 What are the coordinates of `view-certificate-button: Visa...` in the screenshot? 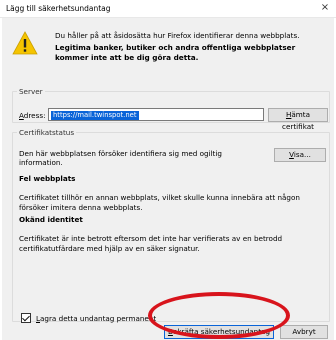 It's located at (300, 155).